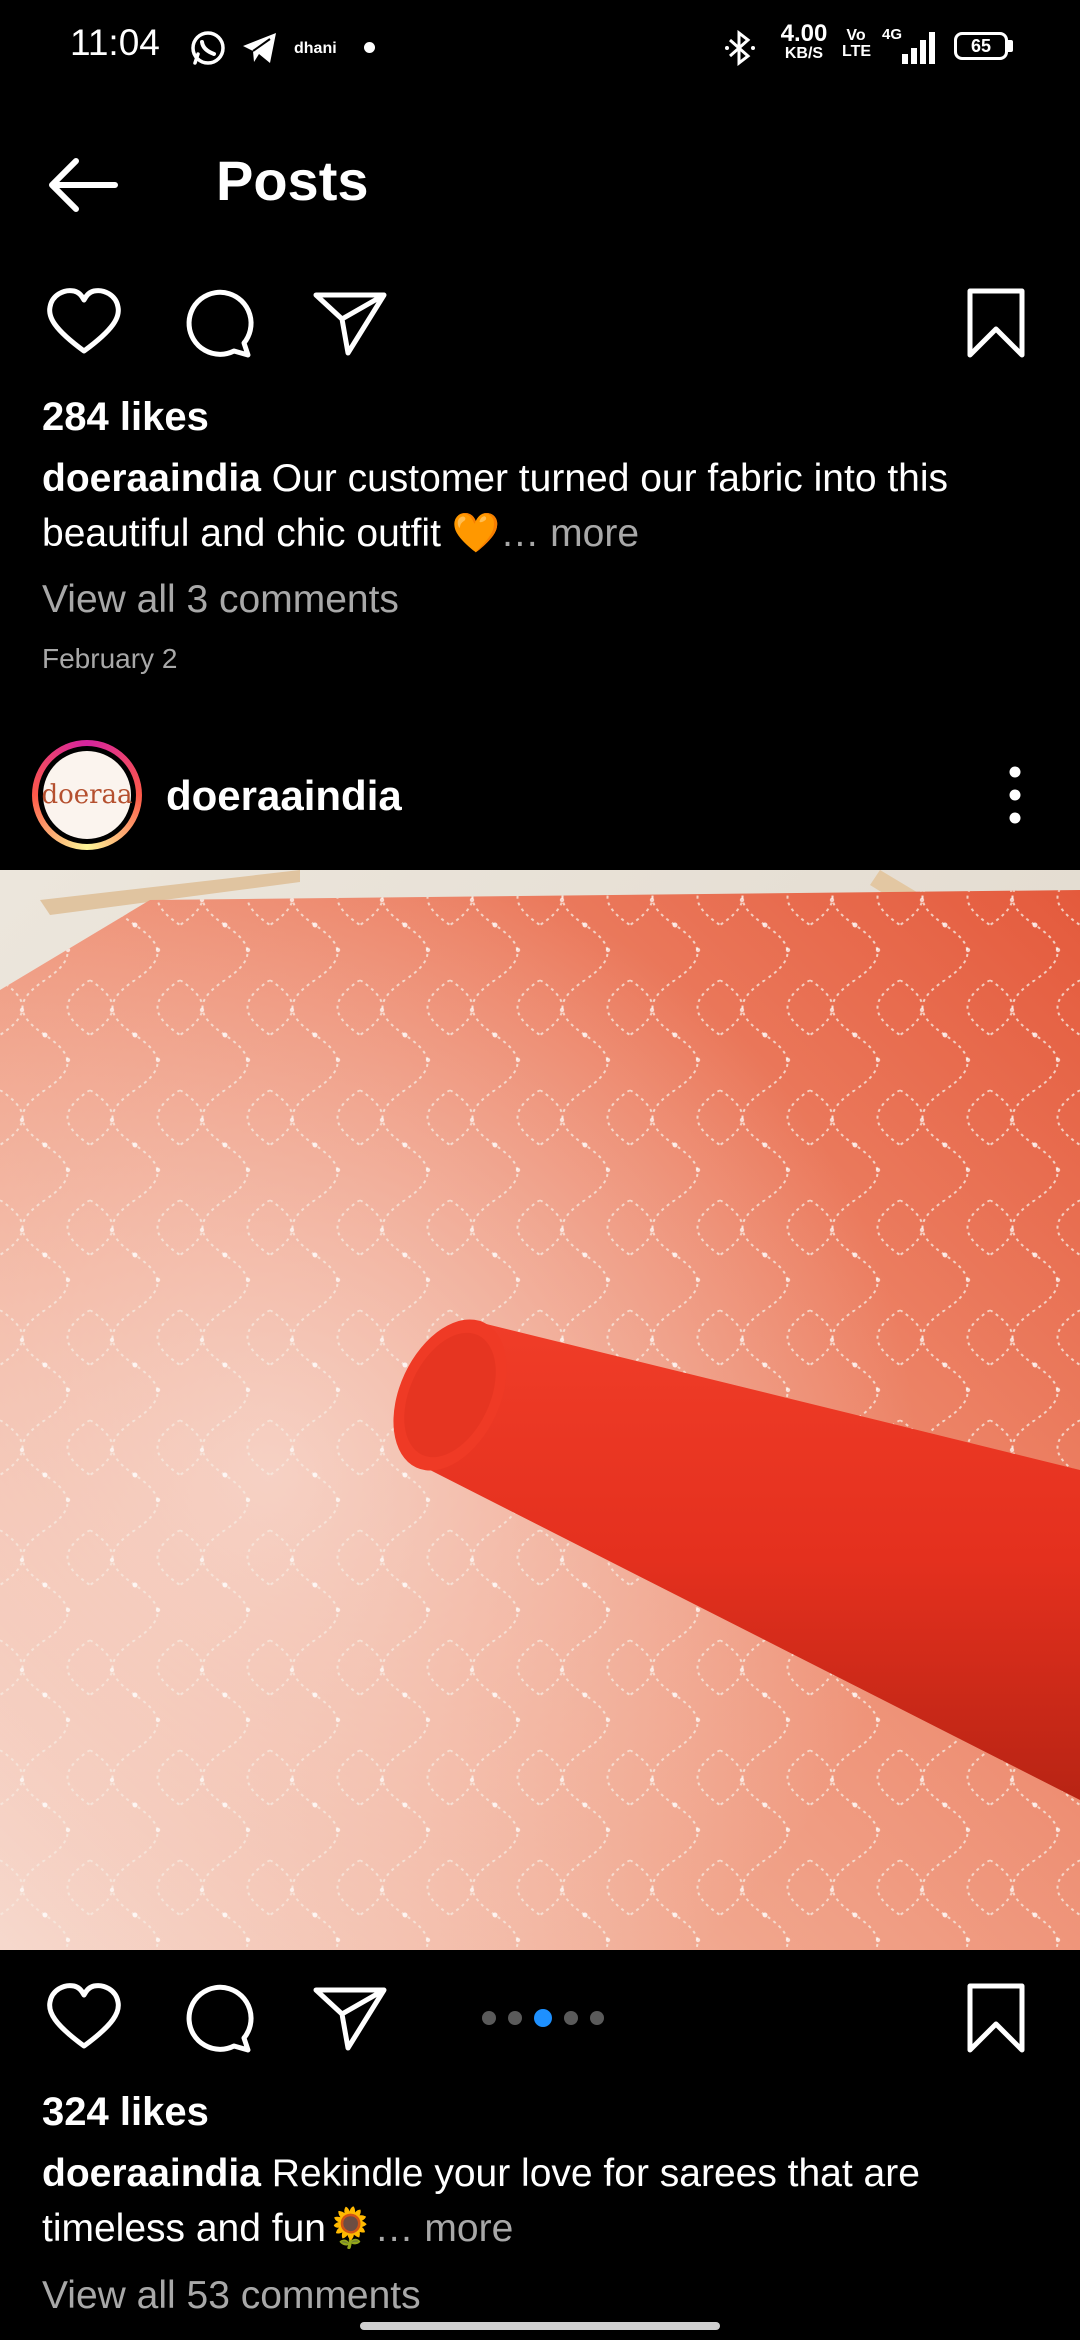 Image resolution: width=1080 pixels, height=2340 pixels. What do you see at coordinates (125, 2112) in the screenshot?
I see `post2-likes: 324 likes` at bounding box center [125, 2112].